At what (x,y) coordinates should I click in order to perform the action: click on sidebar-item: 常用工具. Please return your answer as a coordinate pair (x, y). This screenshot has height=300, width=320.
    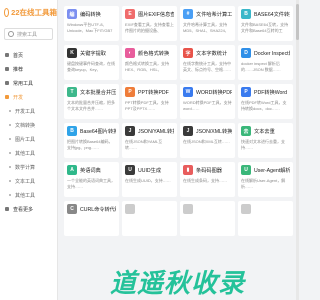
    Looking at the image, I should click on (28, 83).